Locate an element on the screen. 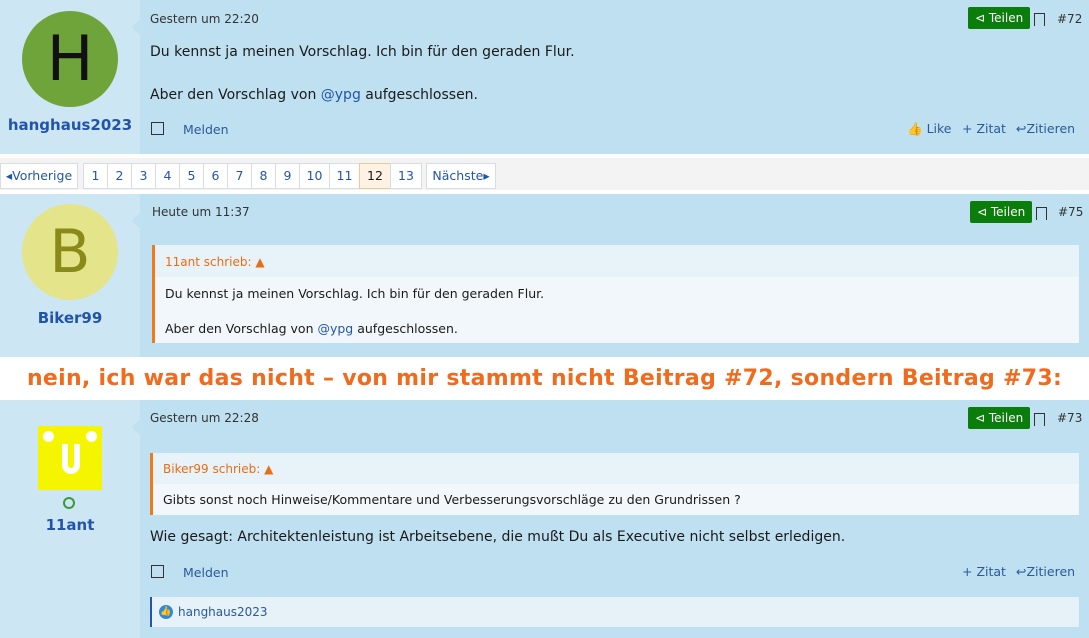 The image size is (1089, 638). page-10: 10 is located at coordinates (314, 176).